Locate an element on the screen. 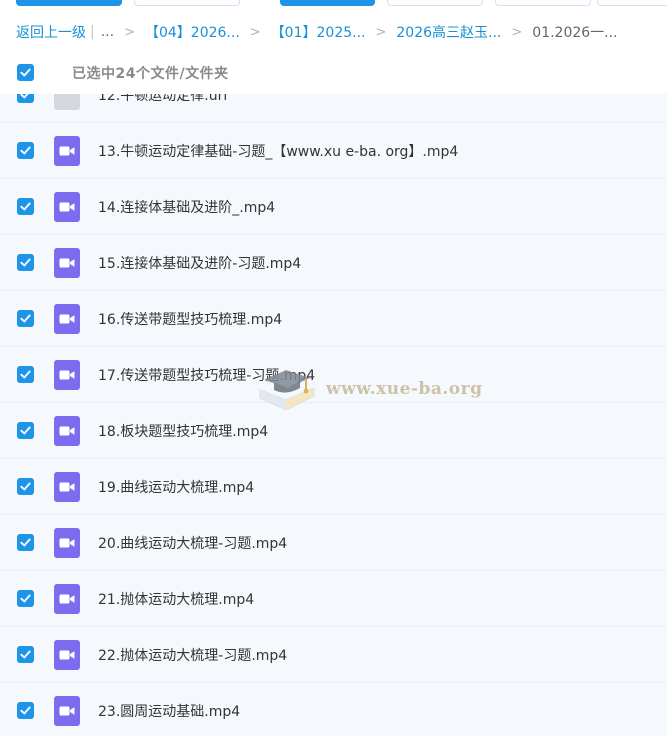  select-all-checkbox is located at coordinates (25, 72).